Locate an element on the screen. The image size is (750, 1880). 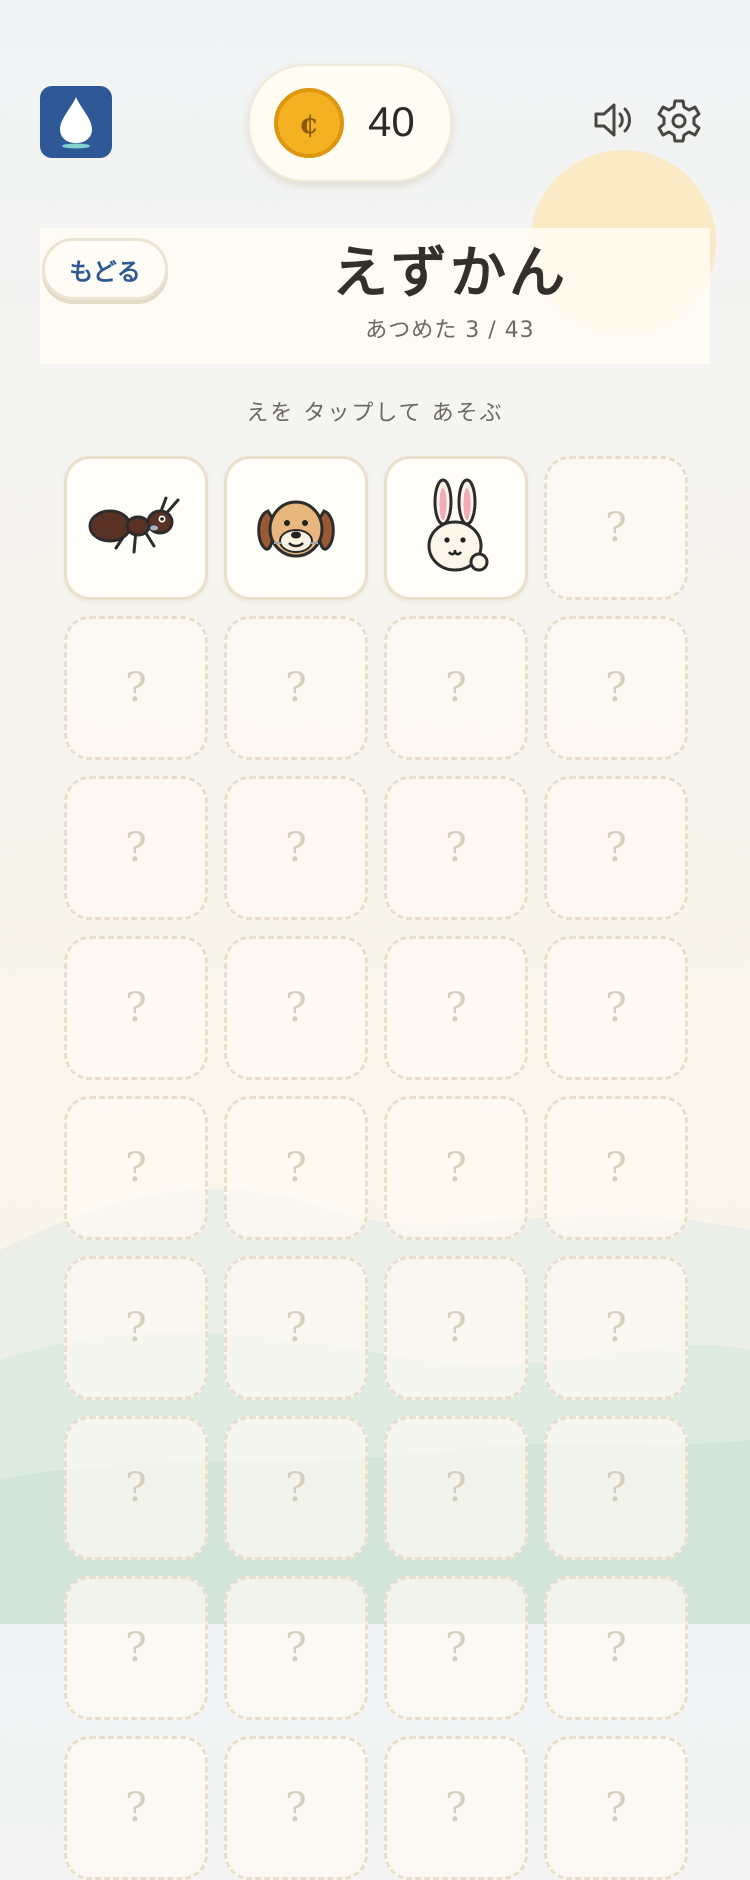
coin-icon: ¢ is located at coordinates (309, 123).